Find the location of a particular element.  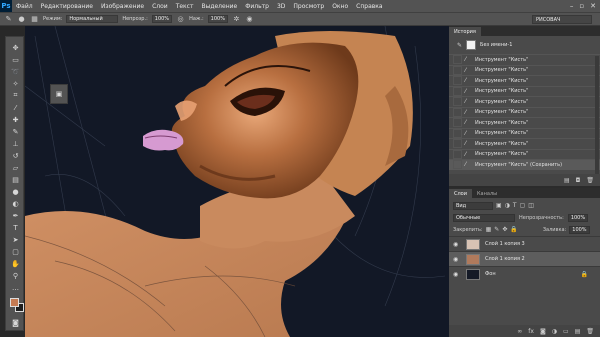

menu-item: Редактирование is located at coordinates (67, 6).